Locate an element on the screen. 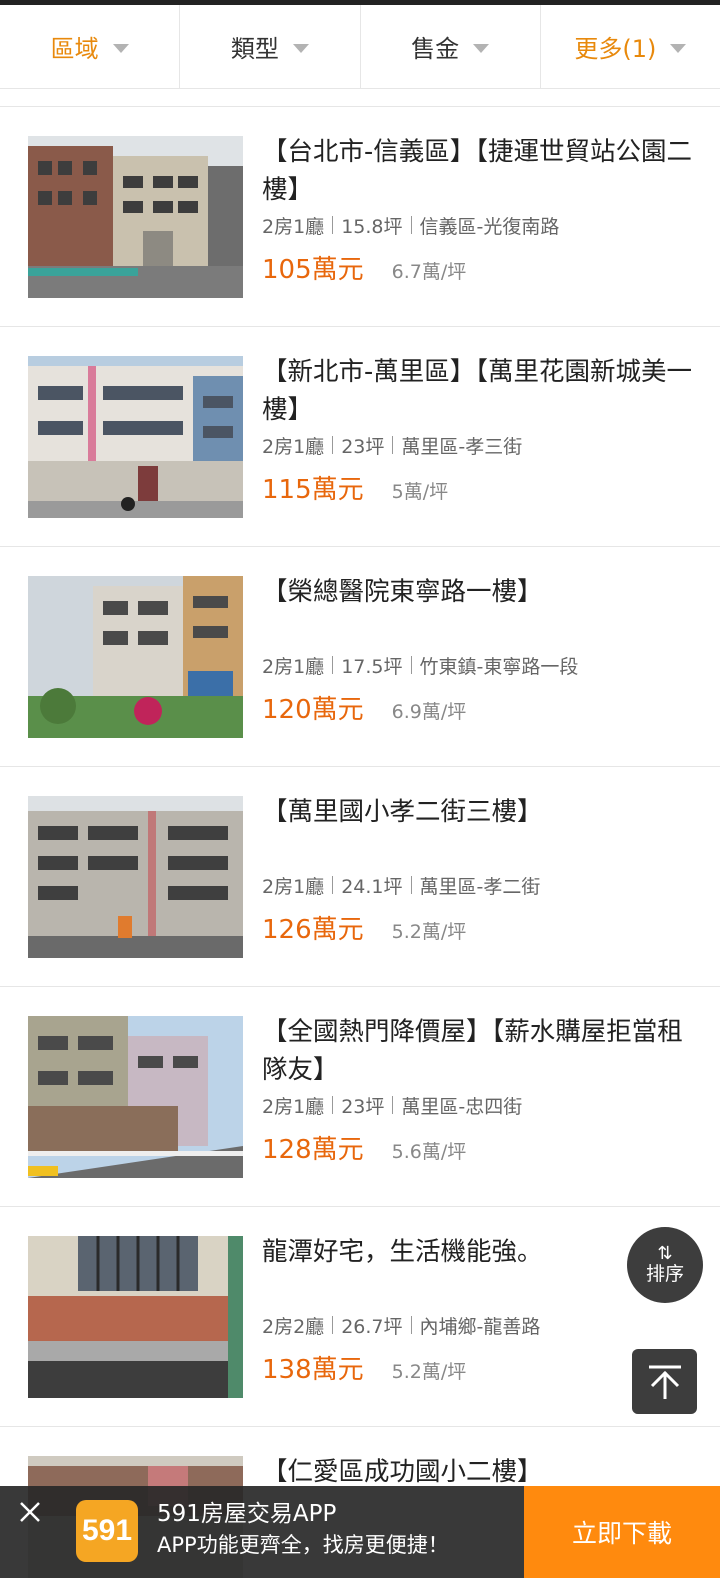  banner-subtitle: APP功能更齊全，找房更便捷！ is located at coordinates (303, 1545).